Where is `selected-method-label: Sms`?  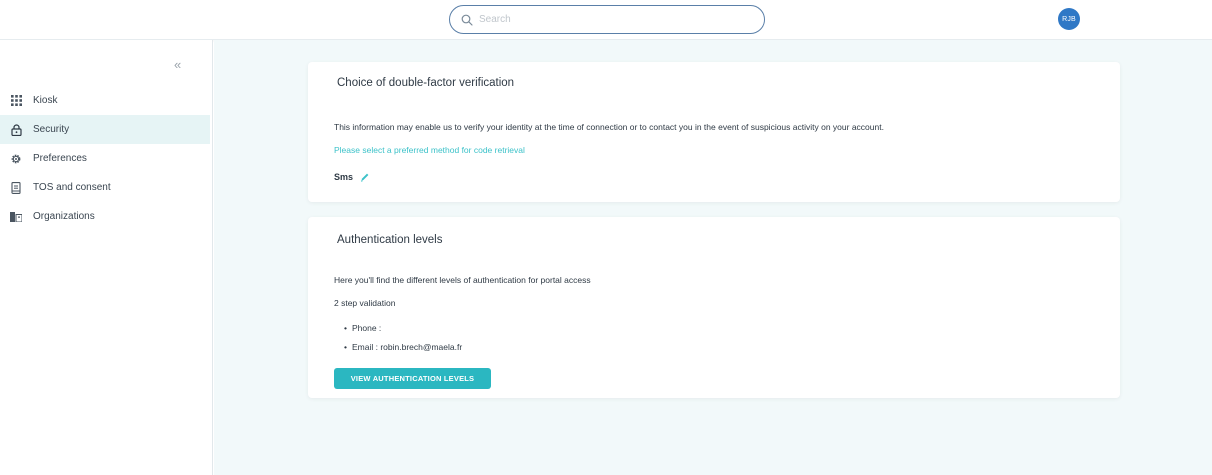
selected-method-label: Sms is located at coordinates (344, 177).